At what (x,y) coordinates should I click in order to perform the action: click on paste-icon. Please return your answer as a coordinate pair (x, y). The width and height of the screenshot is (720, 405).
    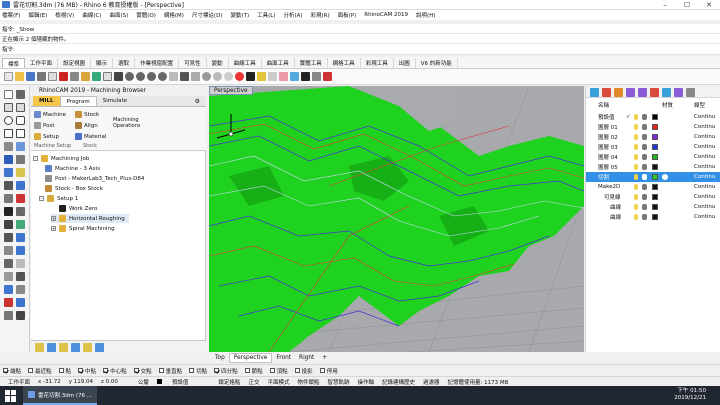
    Looking at the image, I should click on (85, 76).